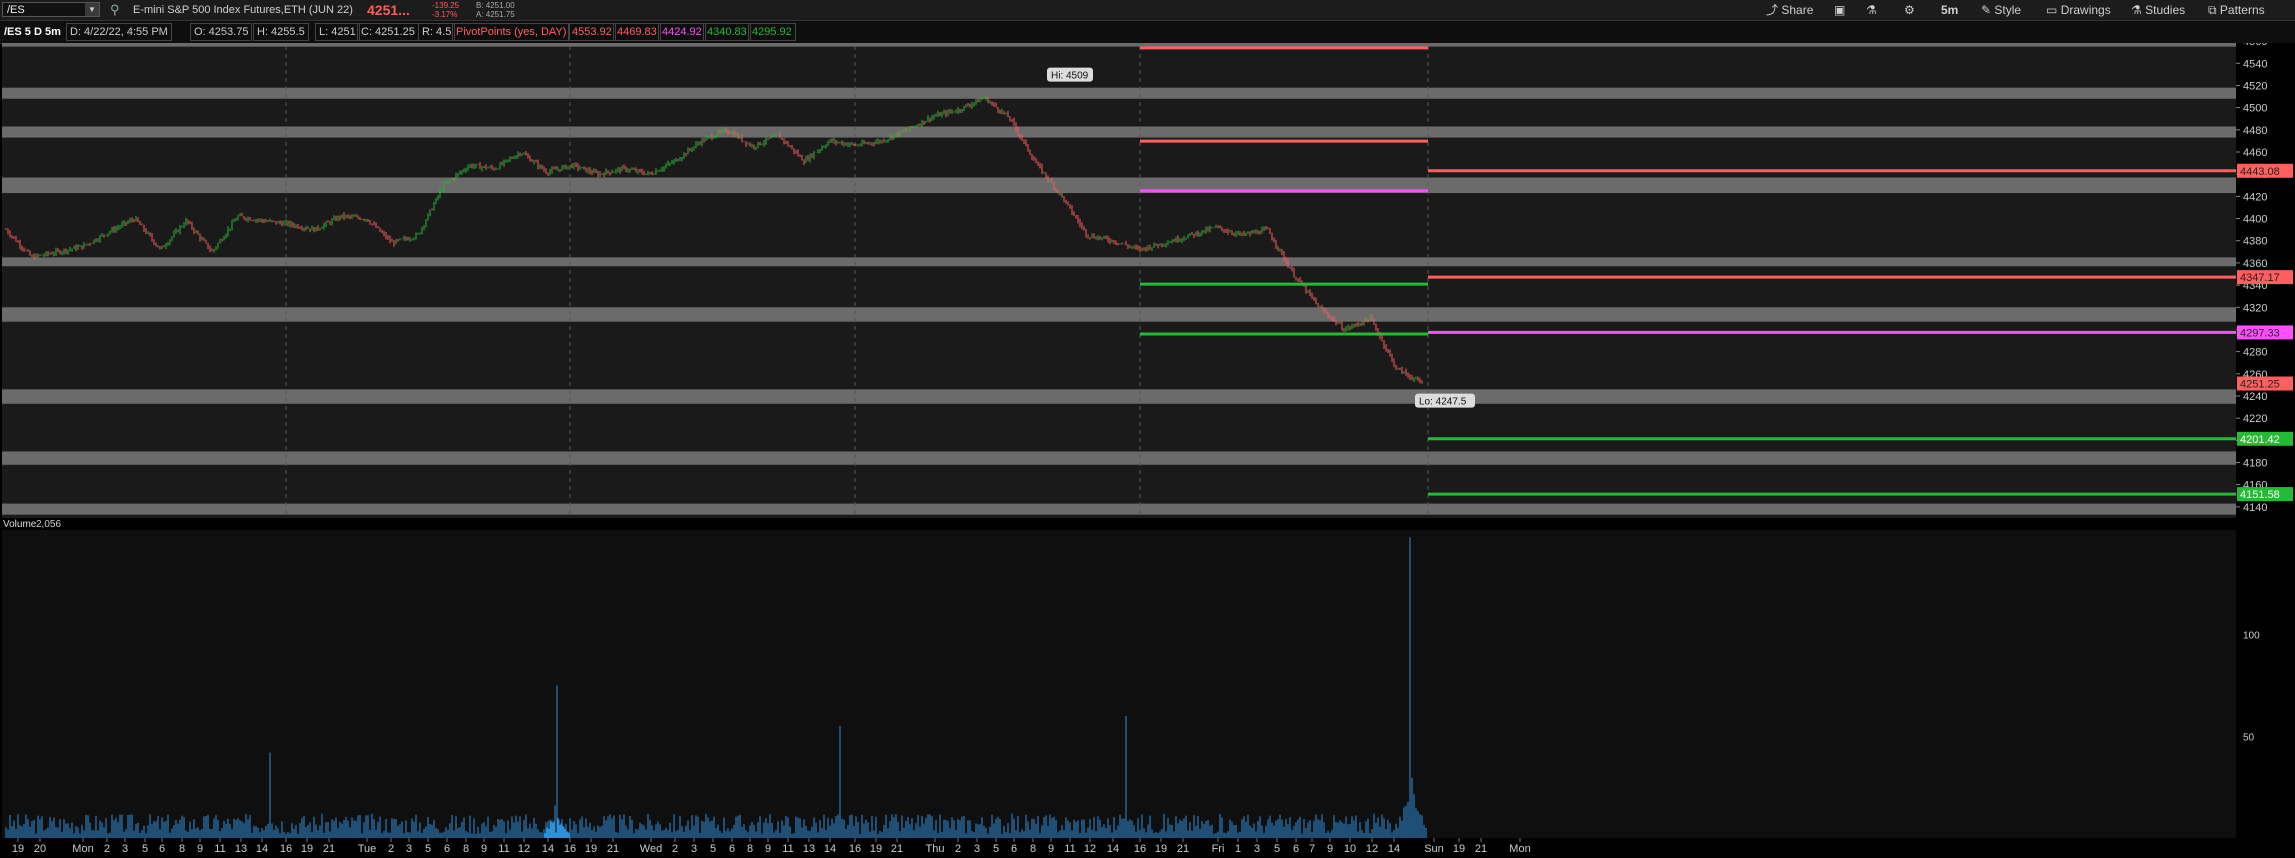  I want to click on volume-label: Volume, so click(20, 524).